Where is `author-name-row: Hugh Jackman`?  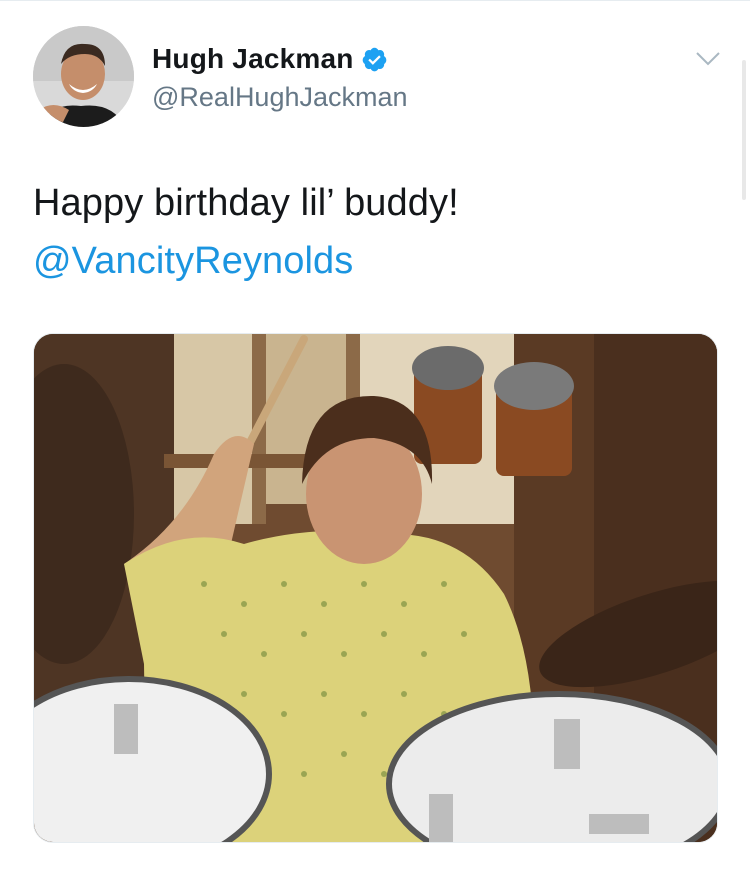 author-name-row: Hugh Jackman is located at coordinates (280, 59).